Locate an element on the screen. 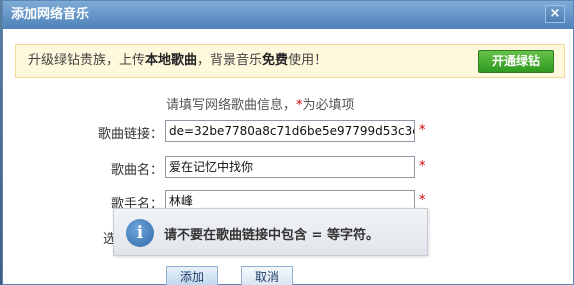 The width and height of the screenshot is (574, 285). close-icon: × is located at coordinates (555, 13).